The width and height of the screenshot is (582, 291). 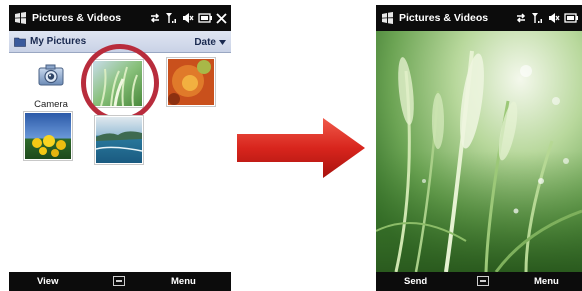 What do you see at coordinates (47, 281) in the screenshot?
I see `view-softkey: View` at bounding box center [47, 281].